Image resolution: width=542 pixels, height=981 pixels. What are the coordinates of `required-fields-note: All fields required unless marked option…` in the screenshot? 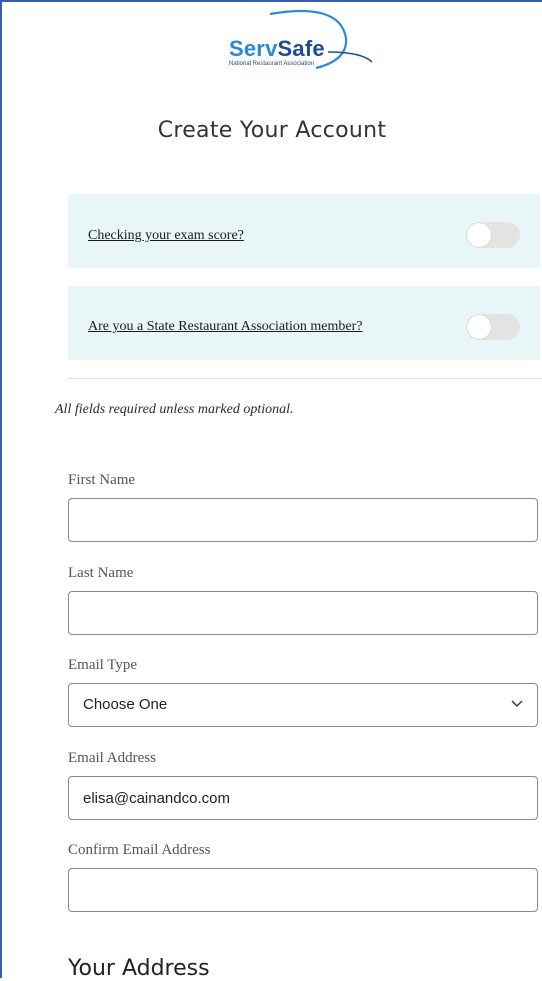 It's located at (174, 409).